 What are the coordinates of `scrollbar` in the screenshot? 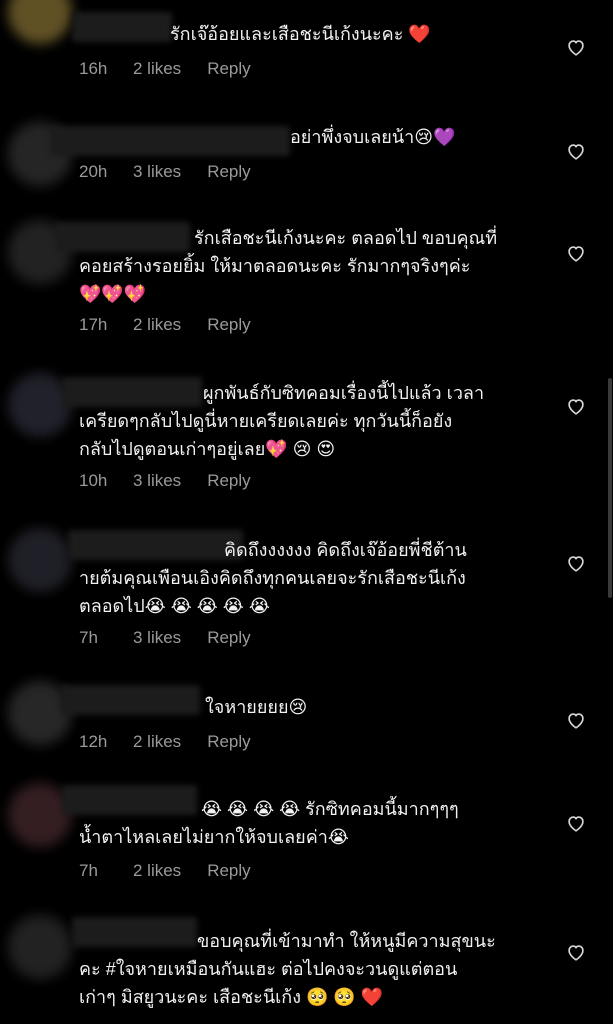 It's located at (610, 488).